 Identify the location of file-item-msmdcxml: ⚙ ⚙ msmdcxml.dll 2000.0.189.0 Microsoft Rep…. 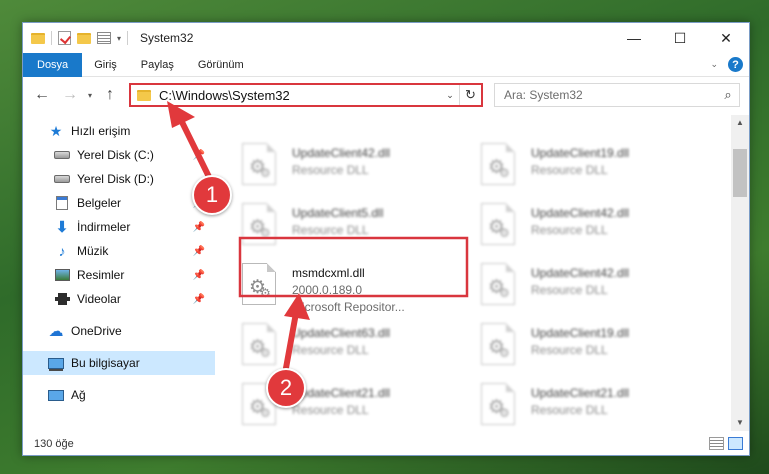
(357, 288).